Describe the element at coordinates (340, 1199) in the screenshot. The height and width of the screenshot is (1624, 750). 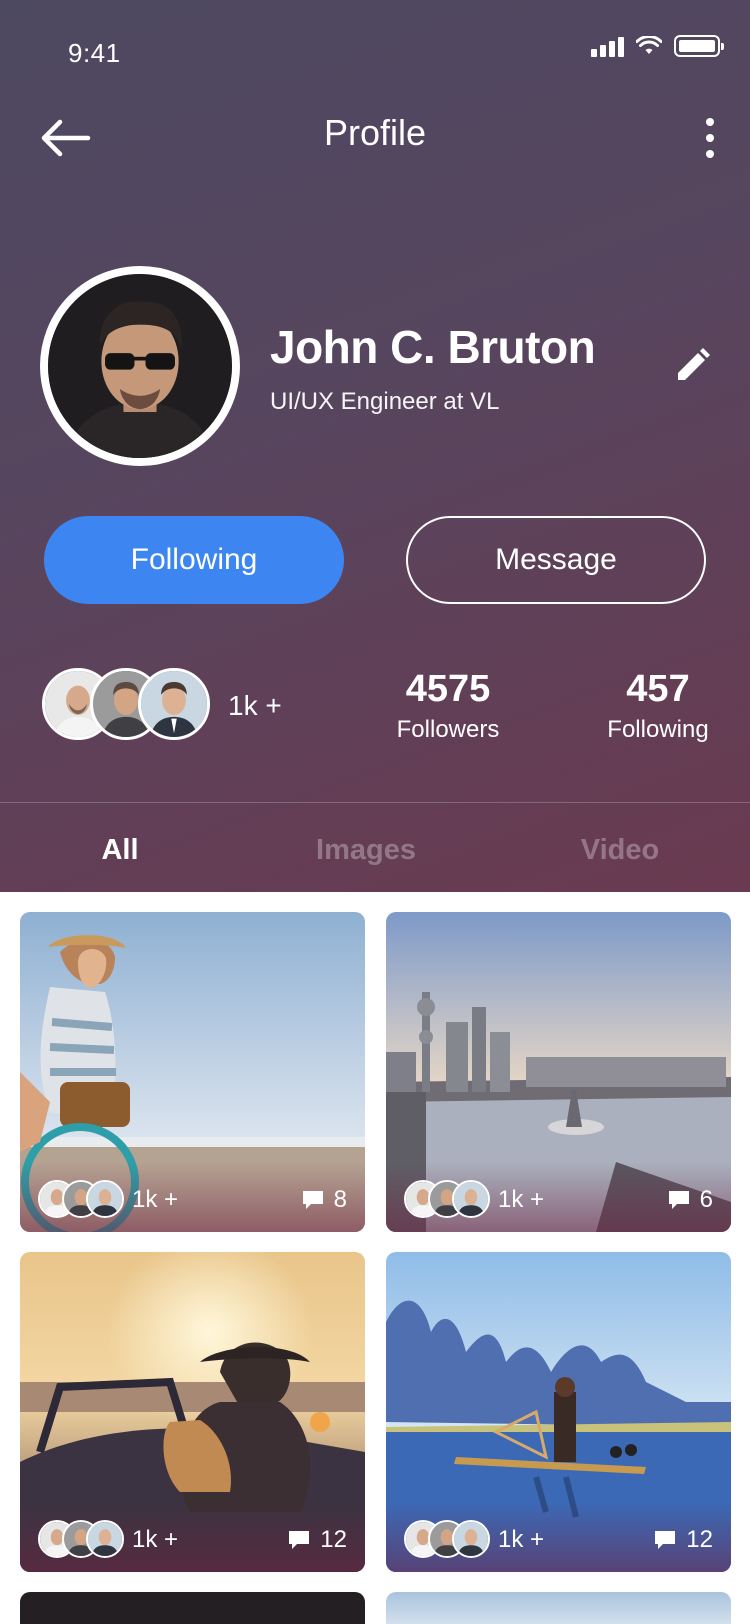
I see `comments-count: 8` at that location.